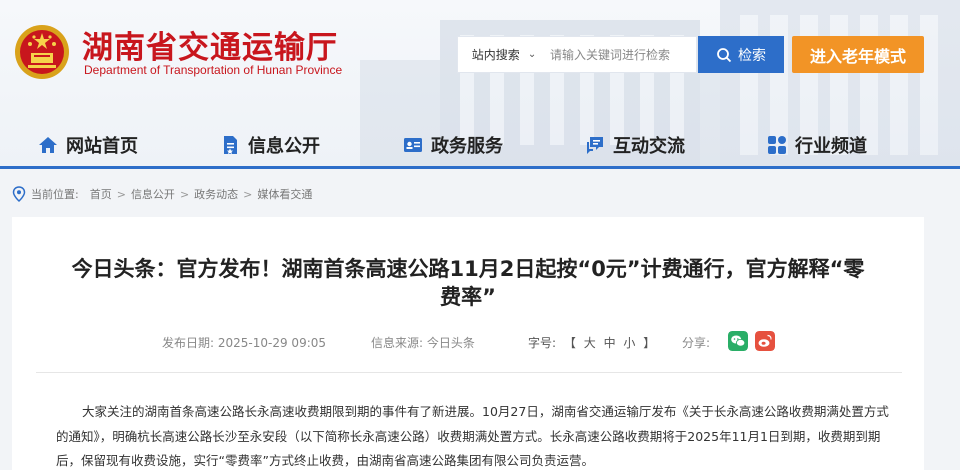  Describe the element at coordinates (542, 343) in the screenshot. I see `font-size-label: 字号:` at that location.